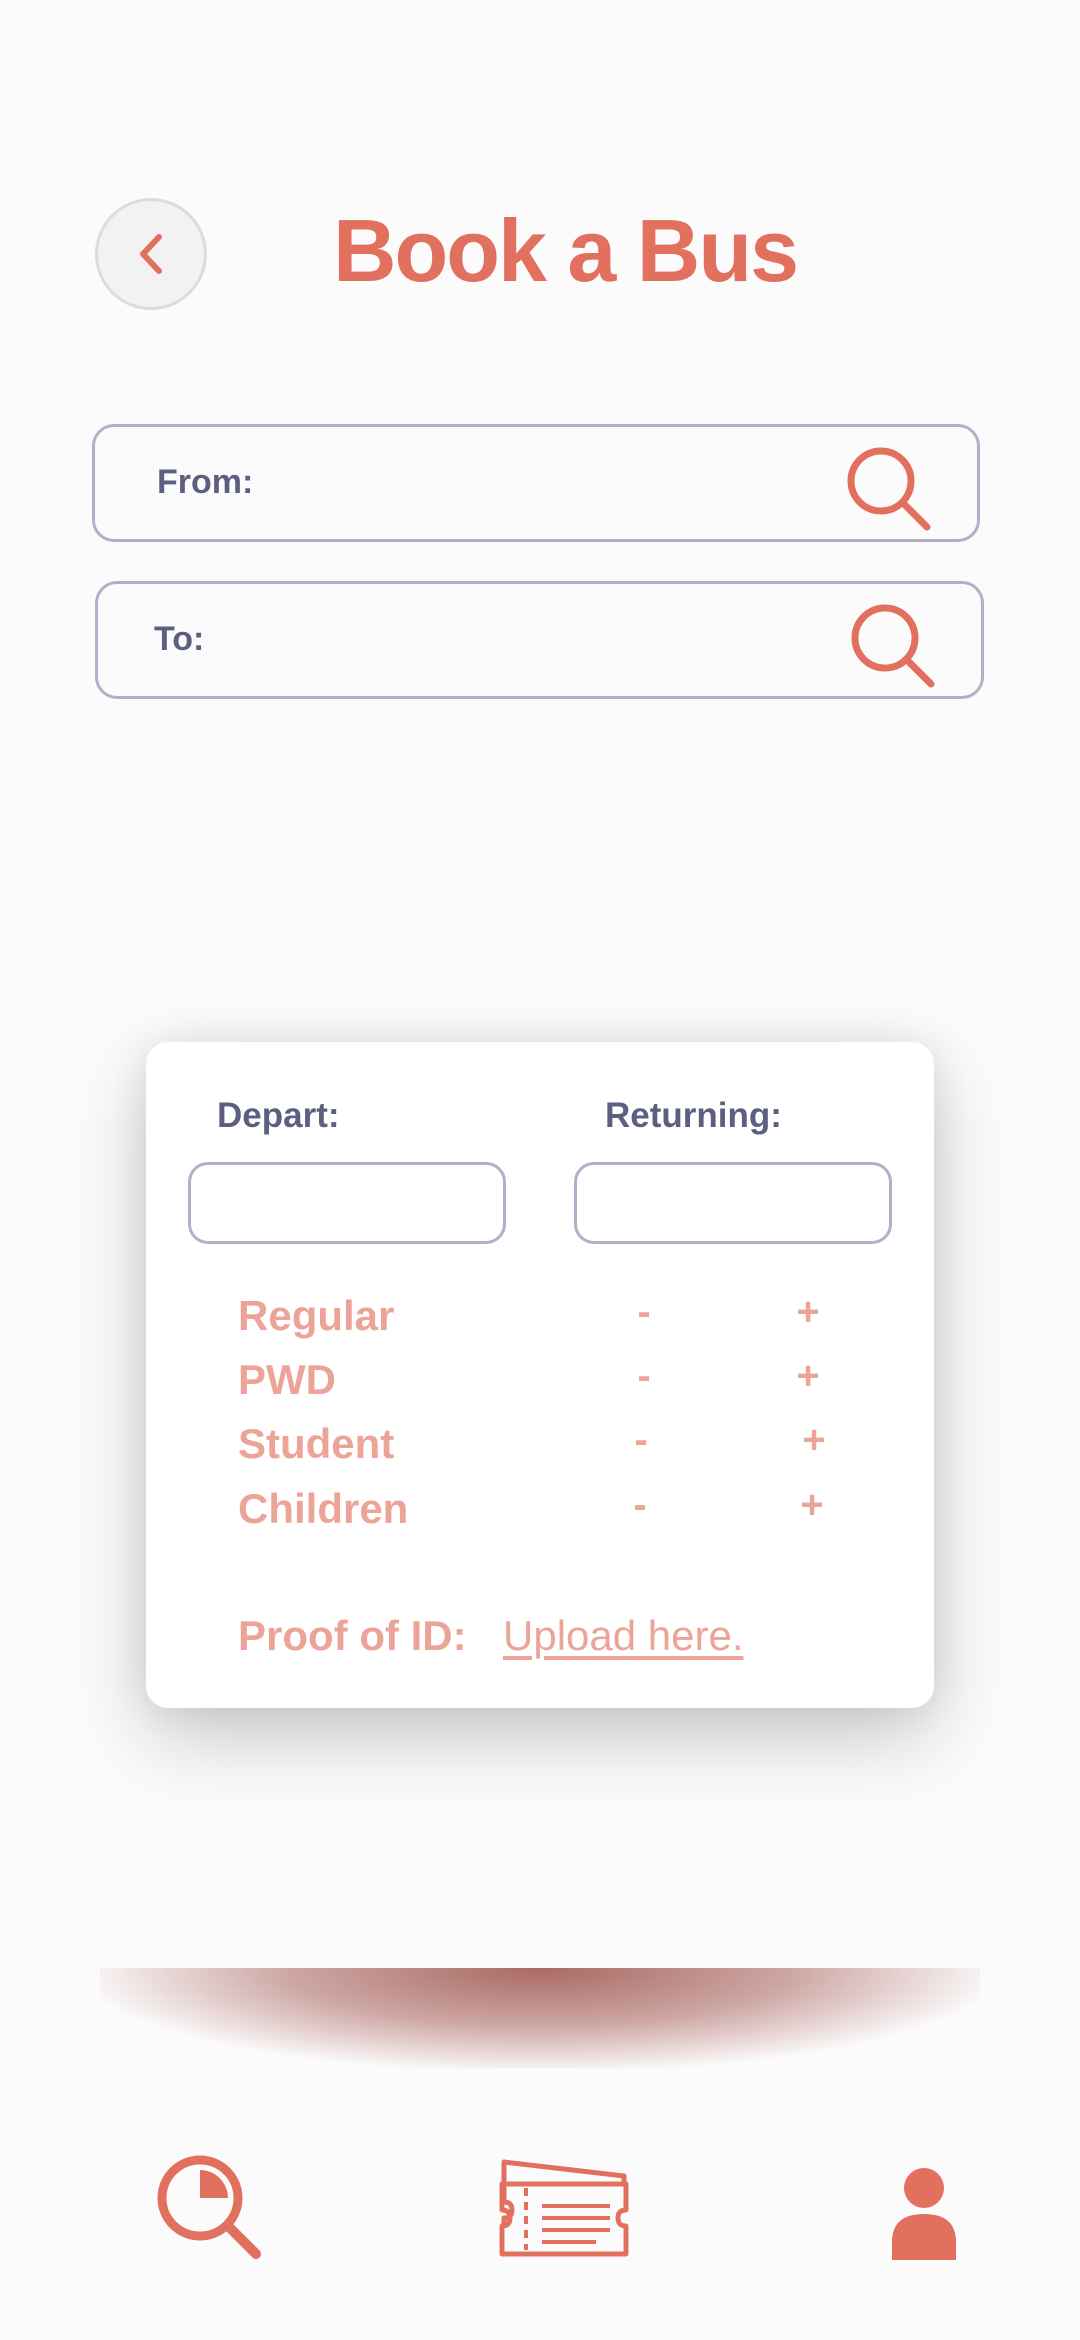 The image size is (1080, 2340). What do you see at coordinates (565, 250) in the screenshot?
I see `page-title: Book a Bus` at bounding box center [565, 250].